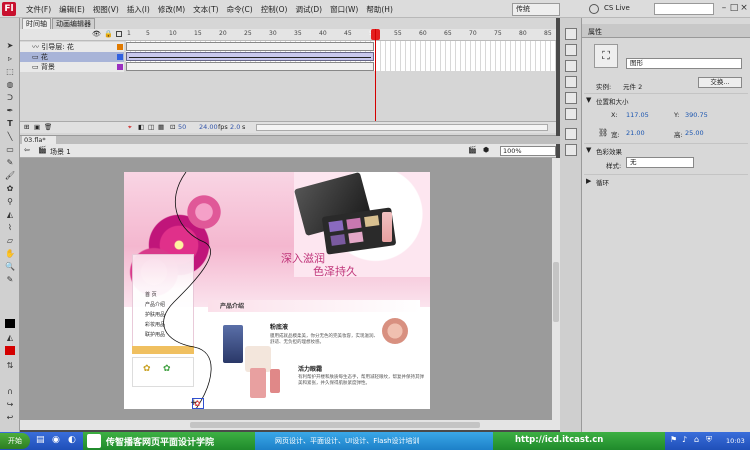 This screenshot has height=450, width=750. I want to click on fps-readout: 24.00, so click(208, 127).